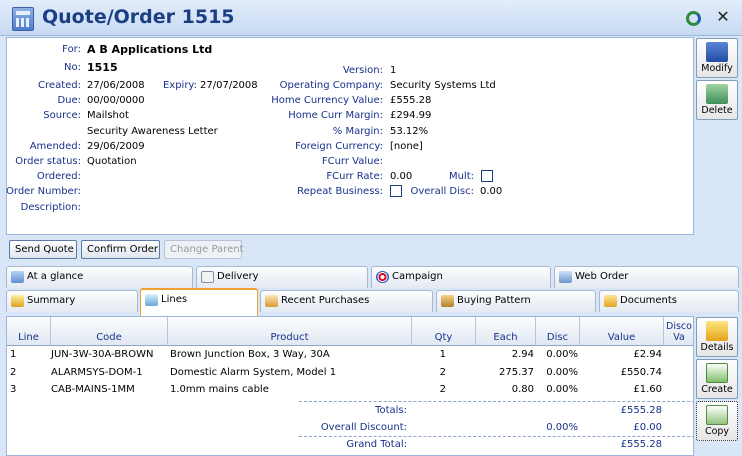 Image resolution: width=742 pixels, height=456 pixels. I want to click on source-value: Mailshot, so click(108, 115).